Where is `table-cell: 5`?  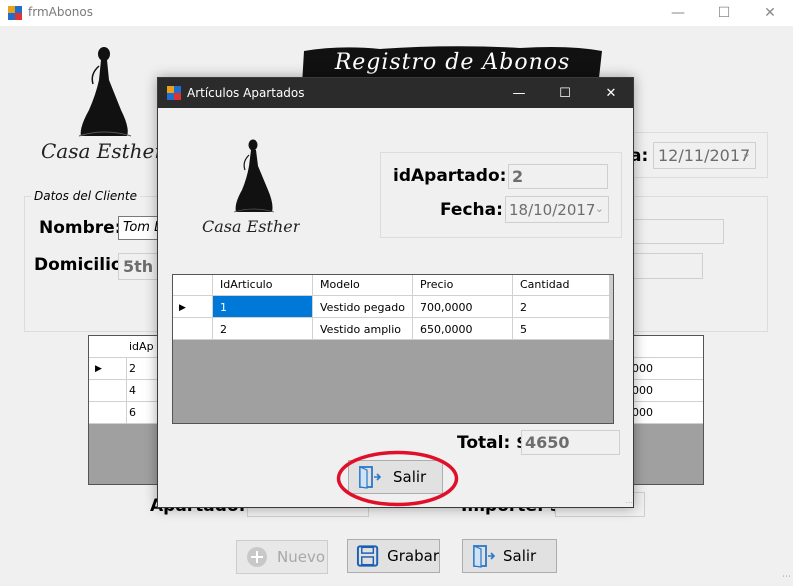
table-cell: 5 is located at coordinates (563, 328).